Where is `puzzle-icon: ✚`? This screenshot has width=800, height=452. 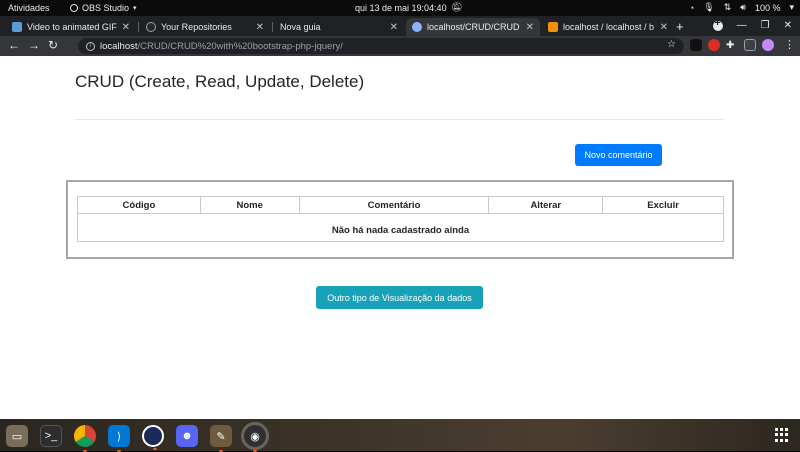
puzzle-icon: ✚ is located at coordinates (730, 45).